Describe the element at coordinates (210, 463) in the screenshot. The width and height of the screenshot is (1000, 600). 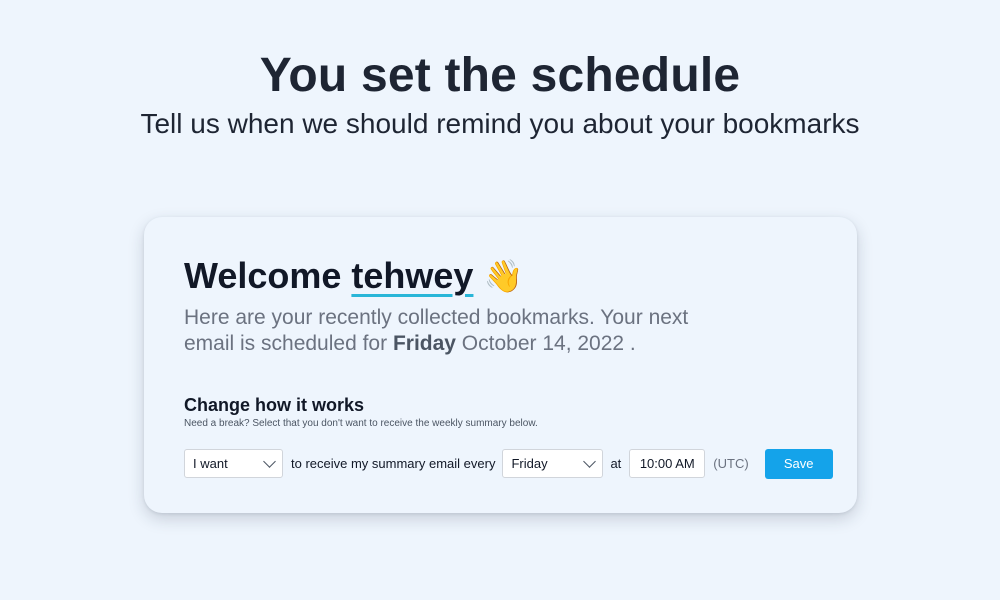
I see `want-select-value: I want` at that location.